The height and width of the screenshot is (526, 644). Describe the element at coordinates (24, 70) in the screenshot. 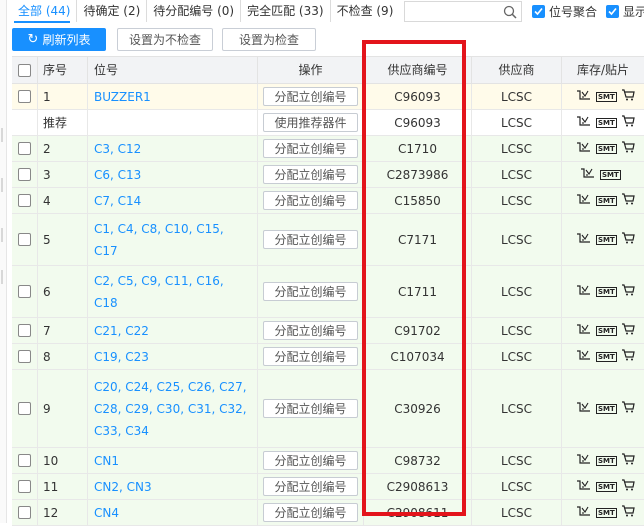

I see `select-all-checkbox` at that location.